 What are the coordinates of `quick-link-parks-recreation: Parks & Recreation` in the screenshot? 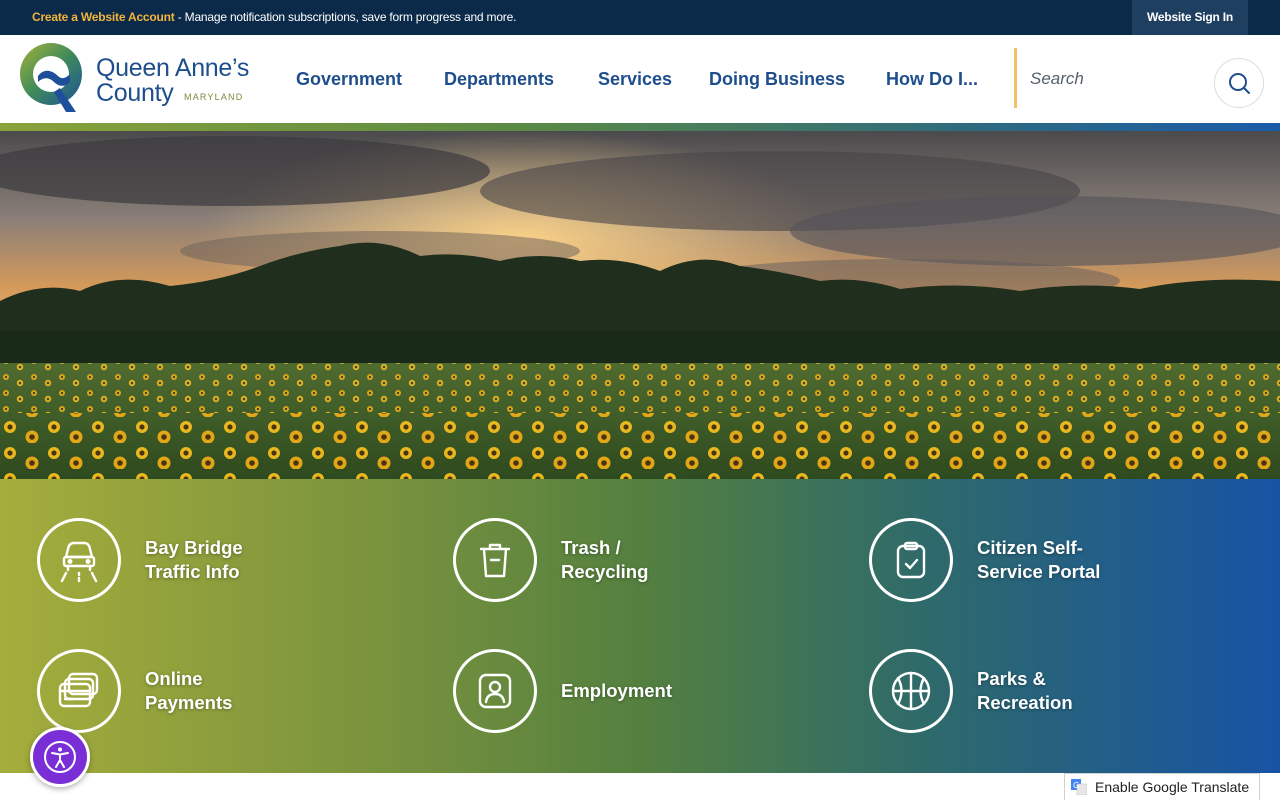 It's located at (999, 691).